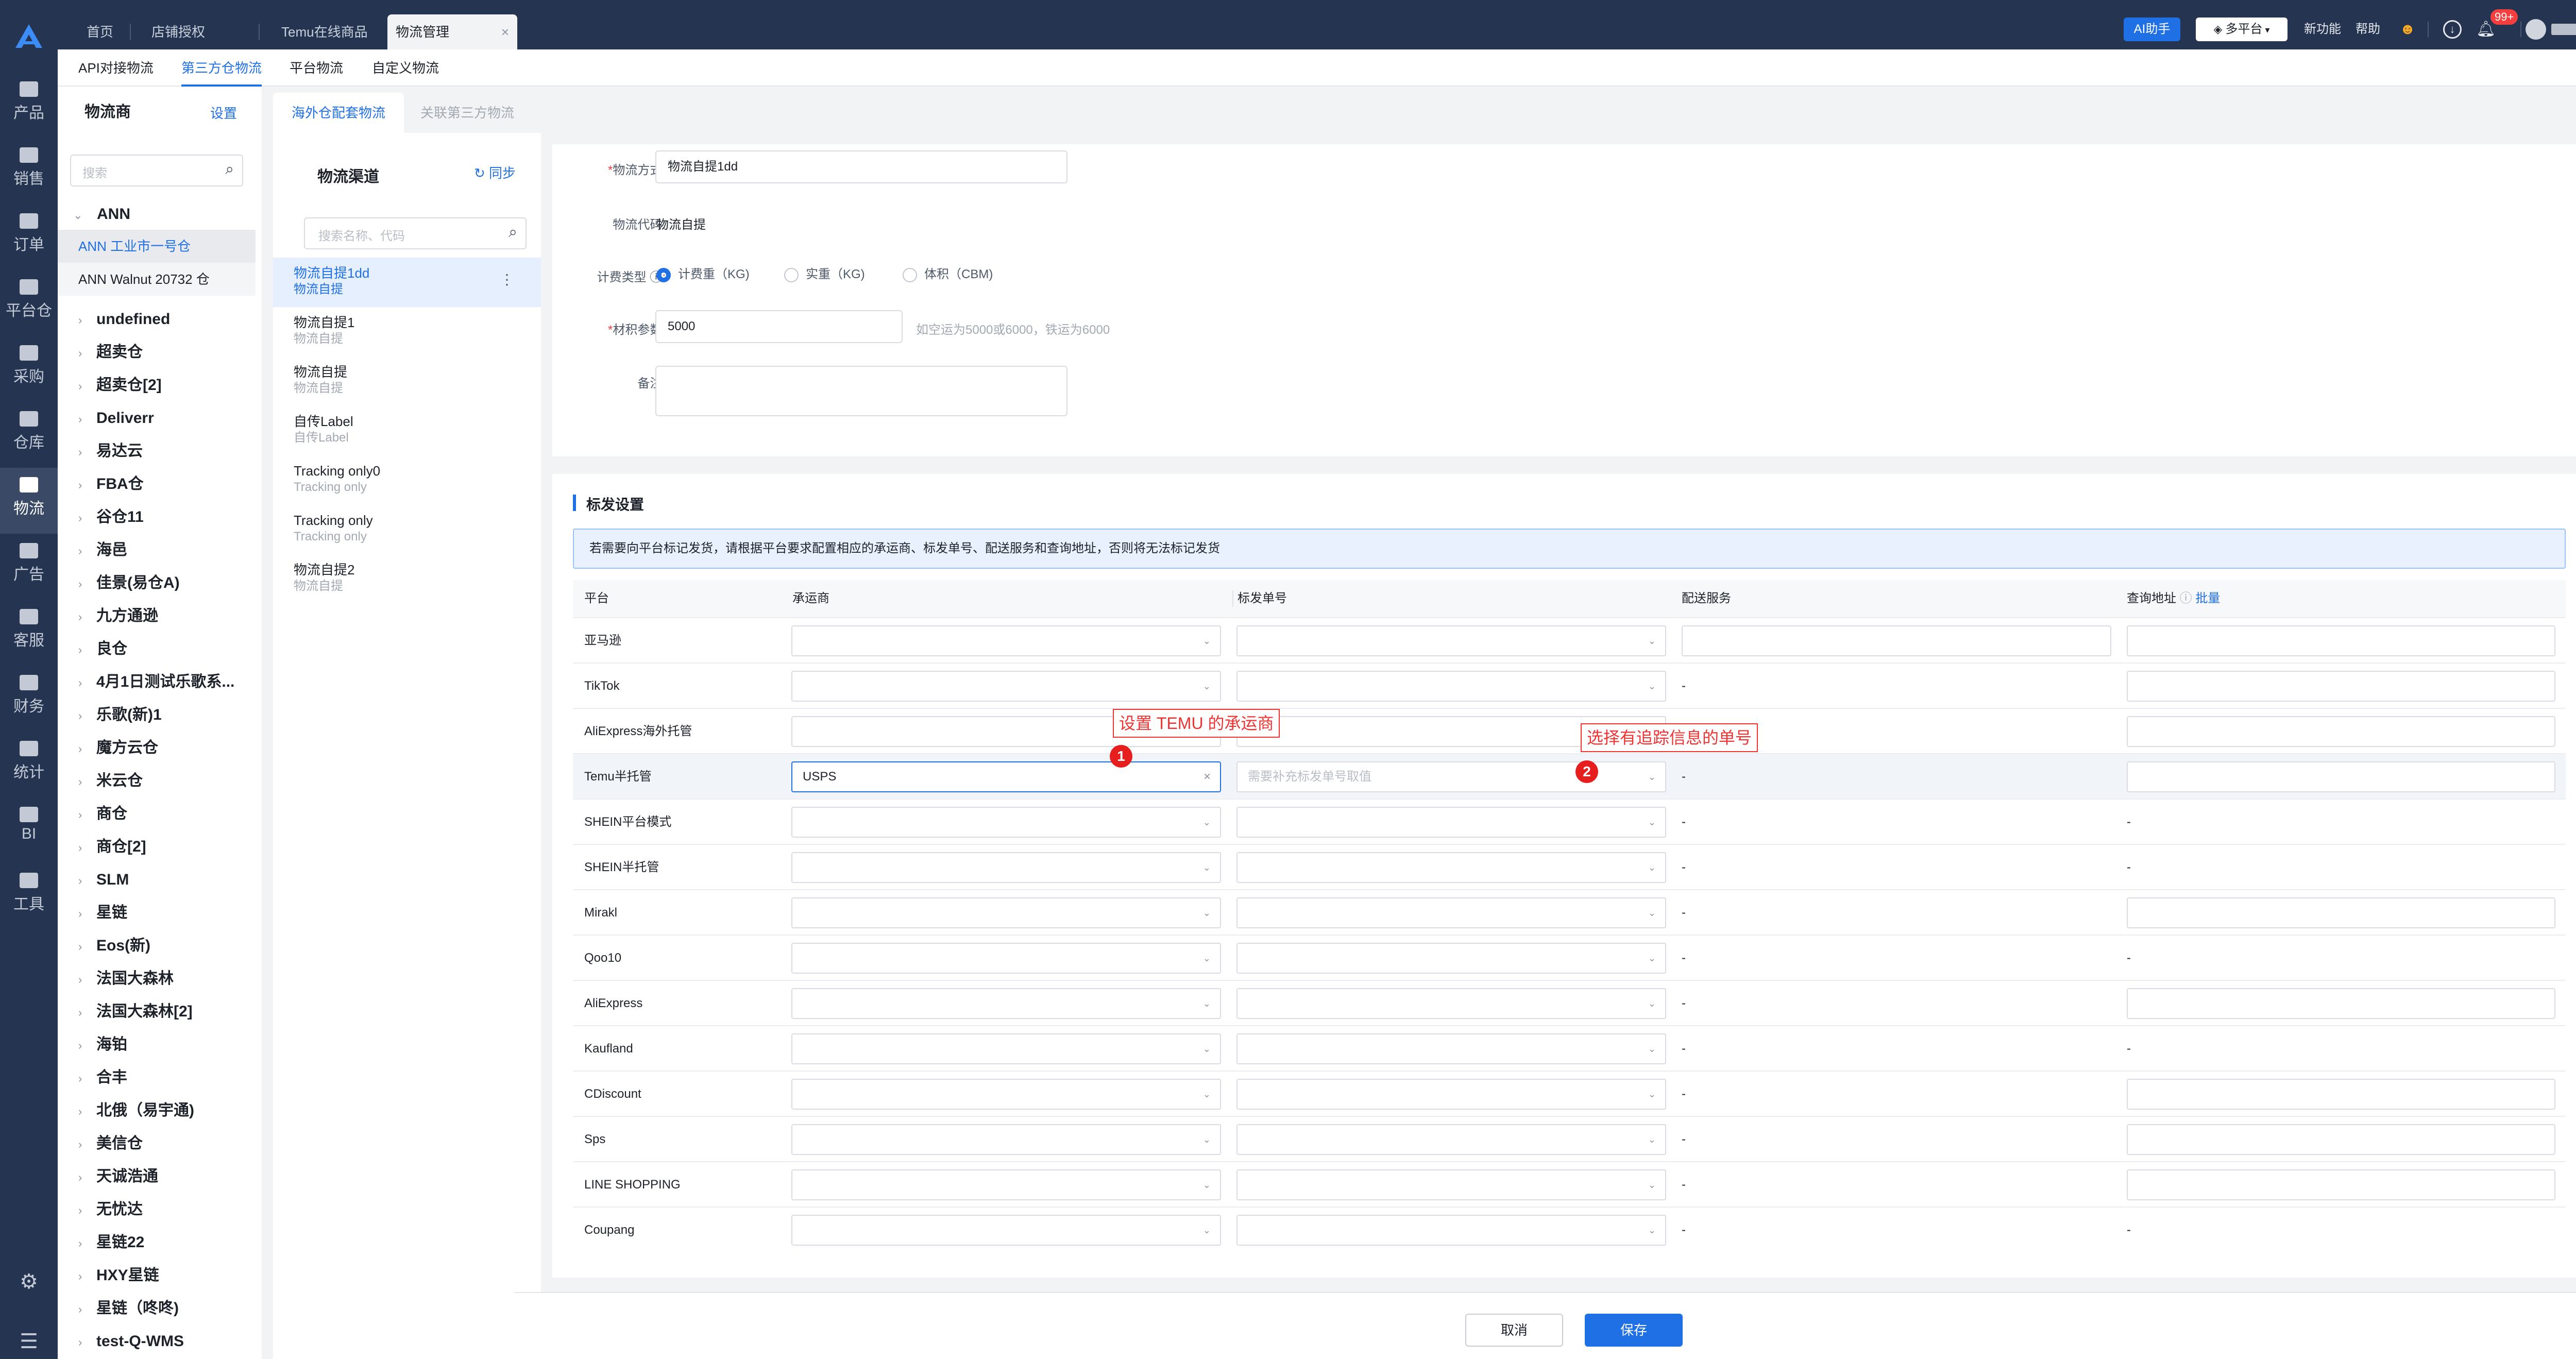 The height and width of the screenshot is (1359, 2576). I want to click on provider-item: › HXY星链, so click(160, 1275).